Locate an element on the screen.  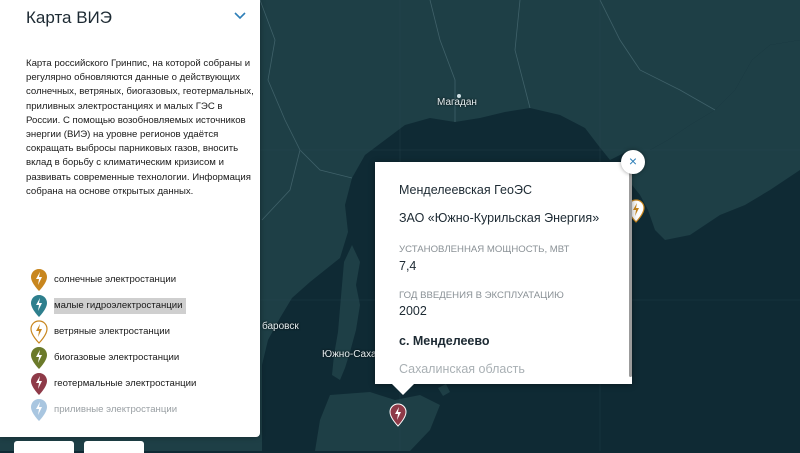
legend-item-tidal: приливные электростанции is located at coordinates (141, 410).